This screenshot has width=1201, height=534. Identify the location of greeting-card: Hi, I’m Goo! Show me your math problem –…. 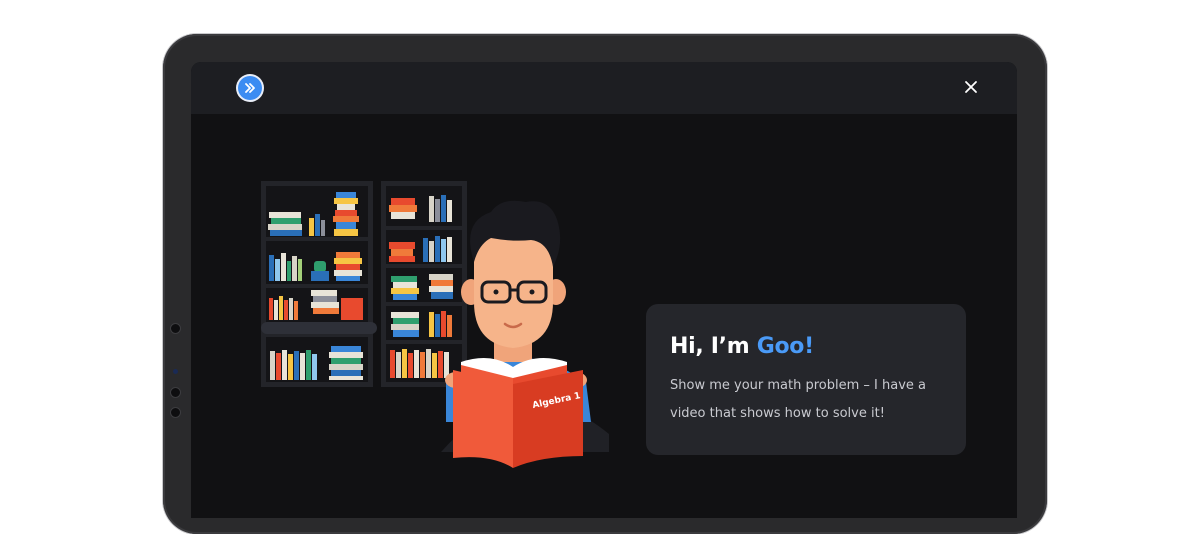
(806, 379).